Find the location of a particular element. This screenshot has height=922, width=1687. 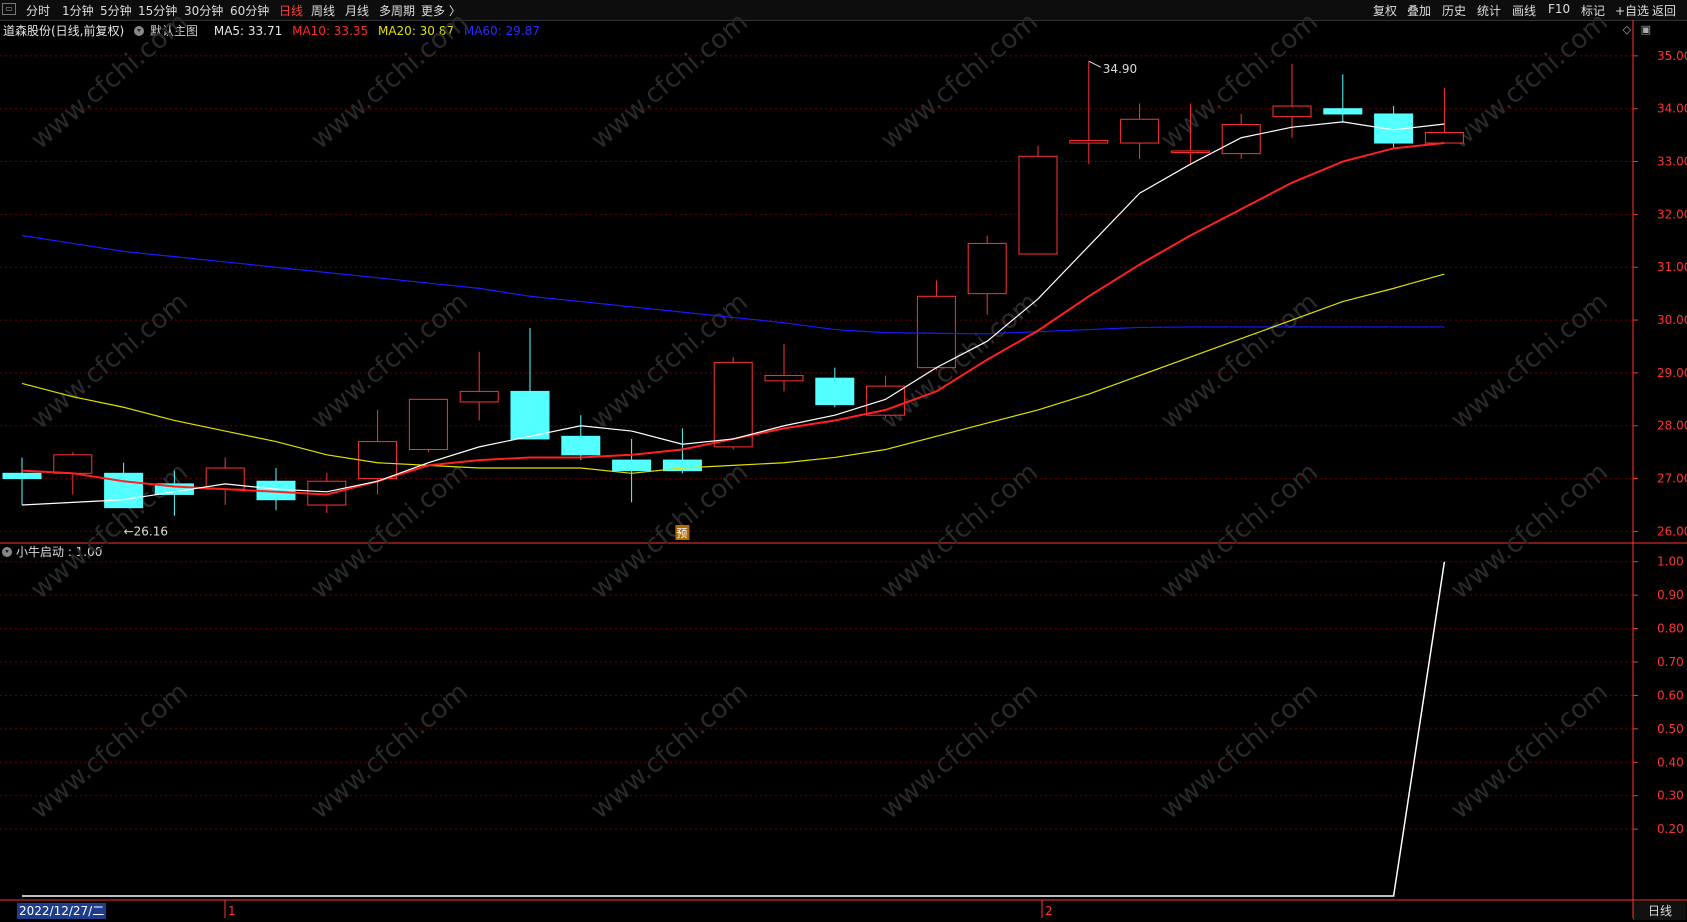

month-marker-label: 2 is located at coordinates (1049, 911).